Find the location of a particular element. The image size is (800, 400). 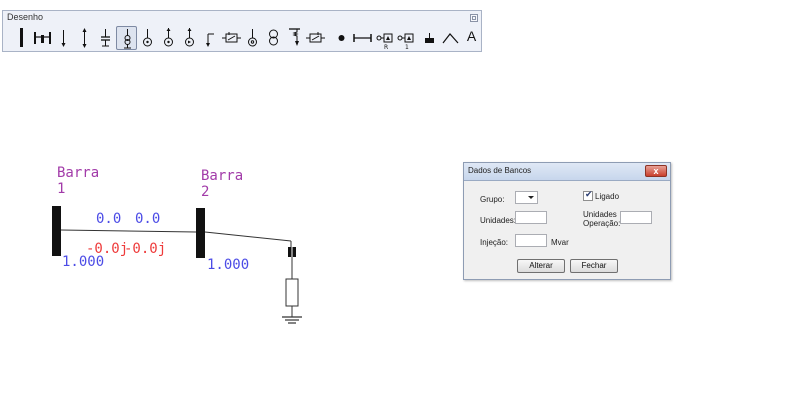

dialog-close-button: x is located at coordinates (656, 171).